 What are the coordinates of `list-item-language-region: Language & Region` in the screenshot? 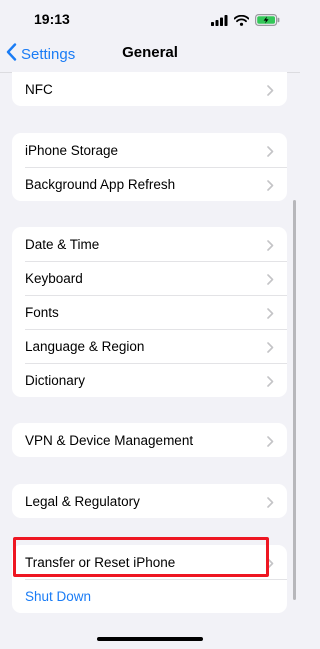 It's located at (149, 346).